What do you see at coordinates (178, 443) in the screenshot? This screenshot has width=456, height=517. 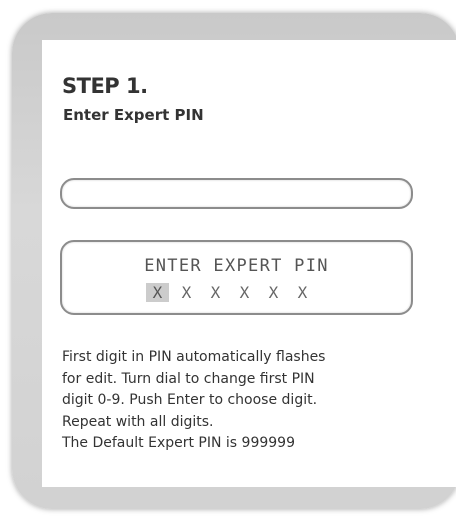 I see `instruction-line: The Default Expert PIN is 999999` at bounding box center [178, 443].